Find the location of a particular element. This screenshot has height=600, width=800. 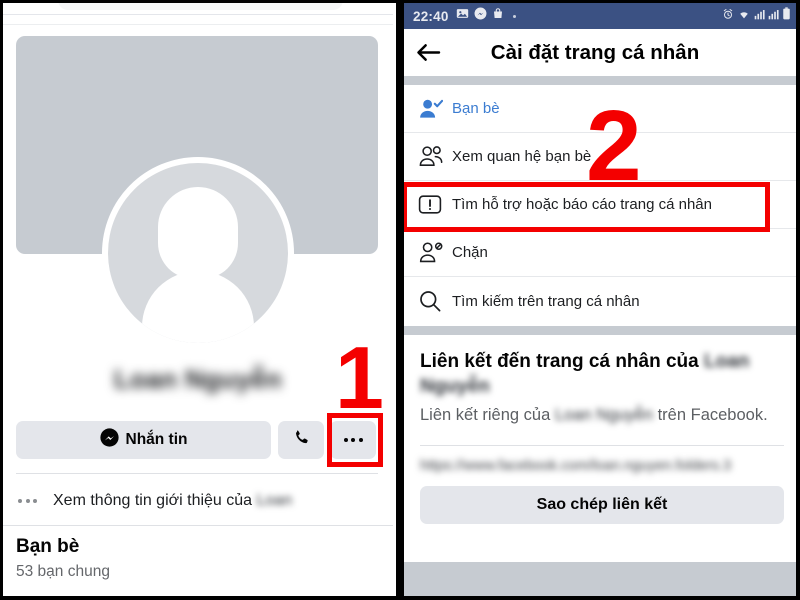

person-block-icon is located at coordinates (435, 252).